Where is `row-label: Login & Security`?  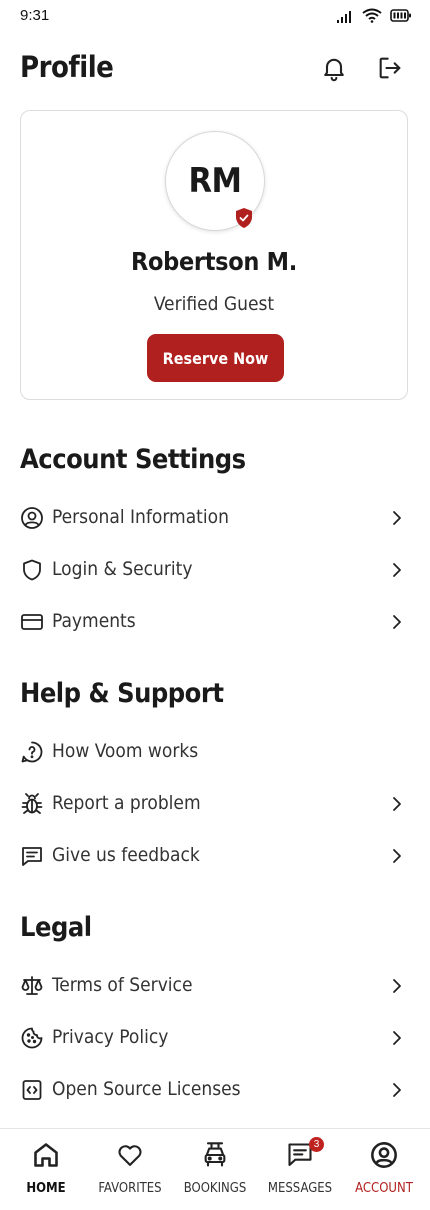 row-label: Login & Security is located at coordinates (122, 569).